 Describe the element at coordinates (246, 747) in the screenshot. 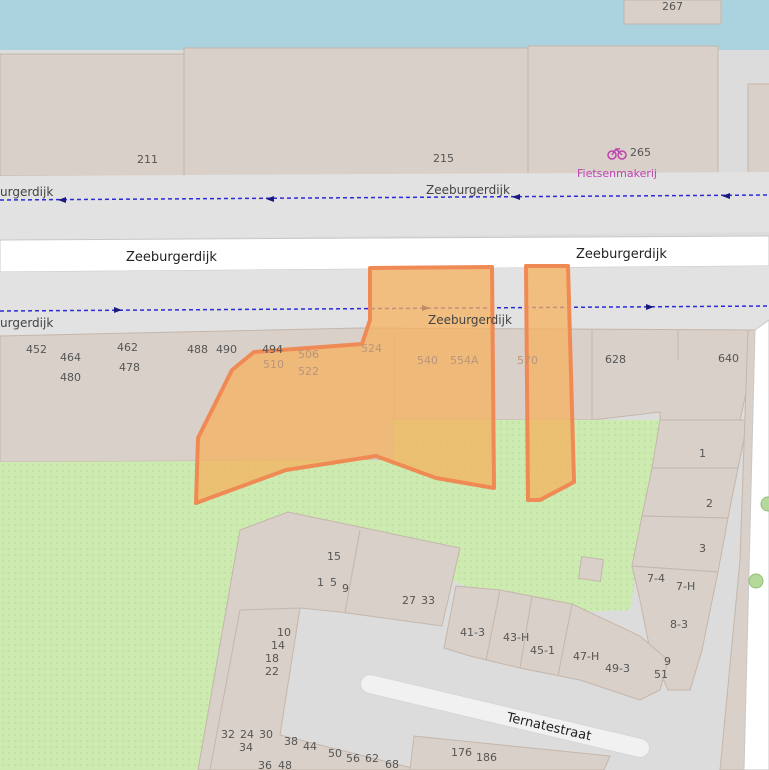

I see `house-number: 34` at that location.